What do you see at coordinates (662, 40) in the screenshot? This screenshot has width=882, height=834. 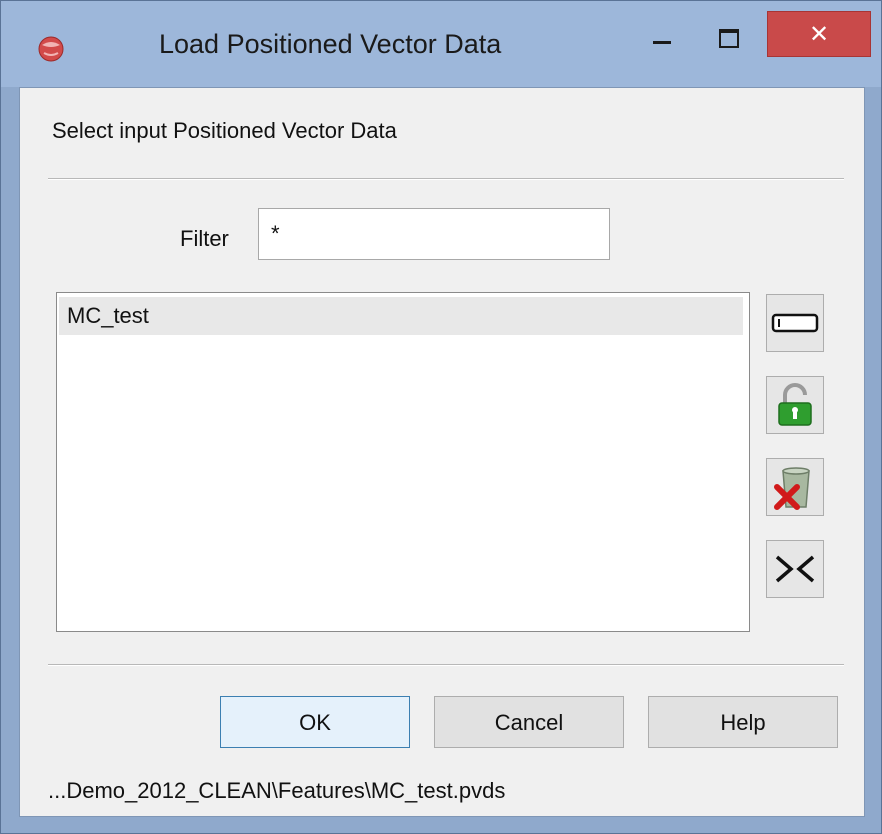 I see `minimize-button` at bounding box center [662, 40].